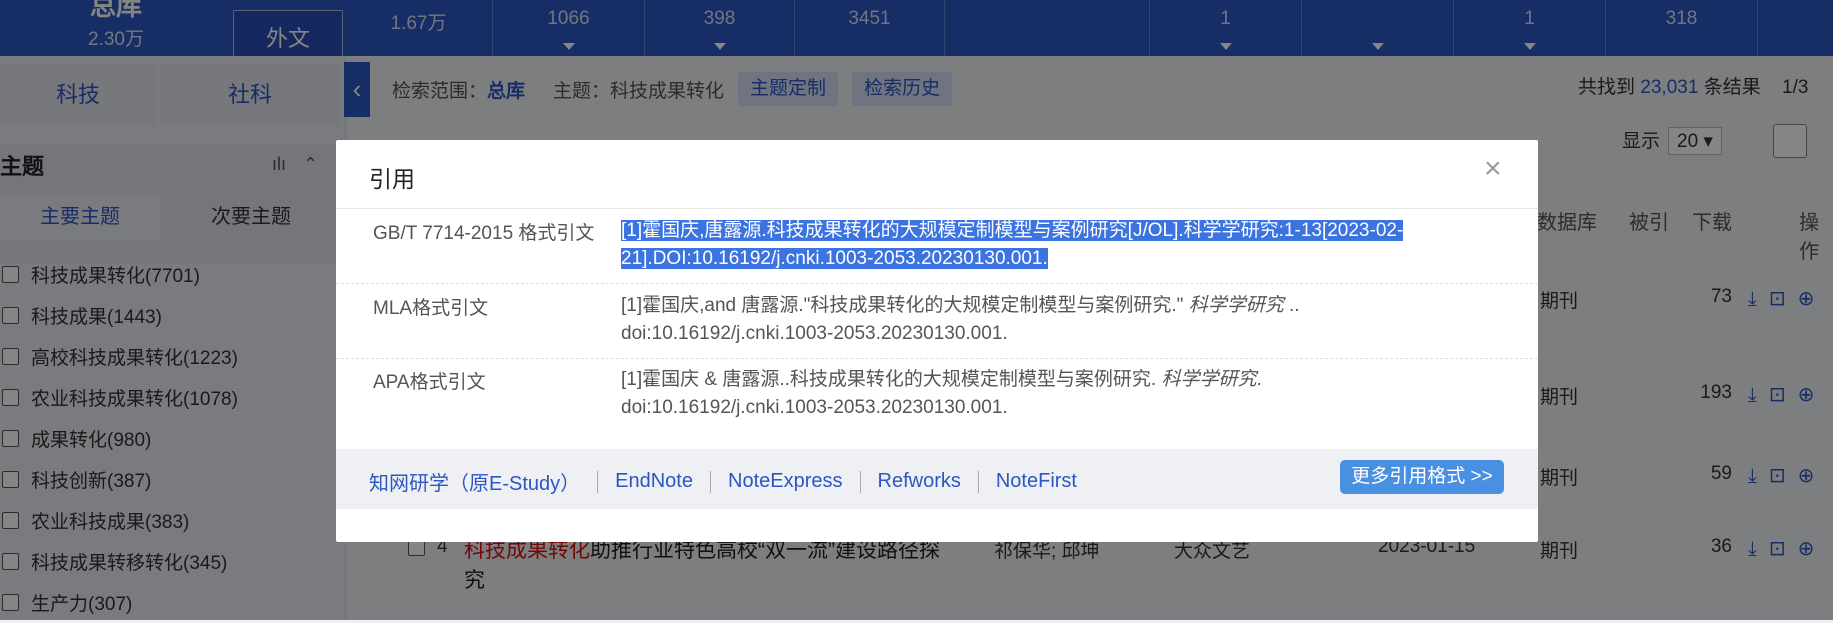  What do you see at coordinates (919, 481) in the screenshot?
I see `export-refworks-link: Refworks` at bounding box center [919, 481].